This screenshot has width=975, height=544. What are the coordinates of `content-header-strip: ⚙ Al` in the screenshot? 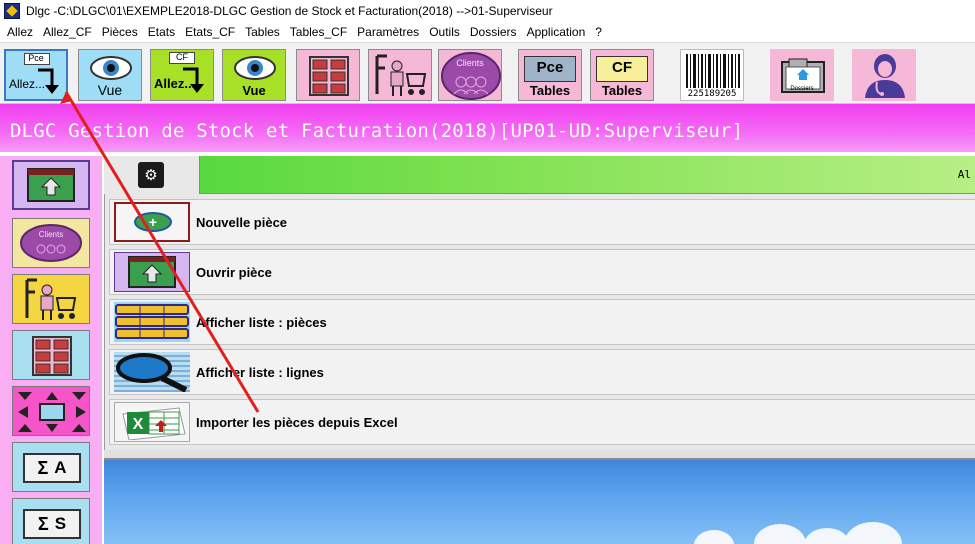 It's located at (539, 175).